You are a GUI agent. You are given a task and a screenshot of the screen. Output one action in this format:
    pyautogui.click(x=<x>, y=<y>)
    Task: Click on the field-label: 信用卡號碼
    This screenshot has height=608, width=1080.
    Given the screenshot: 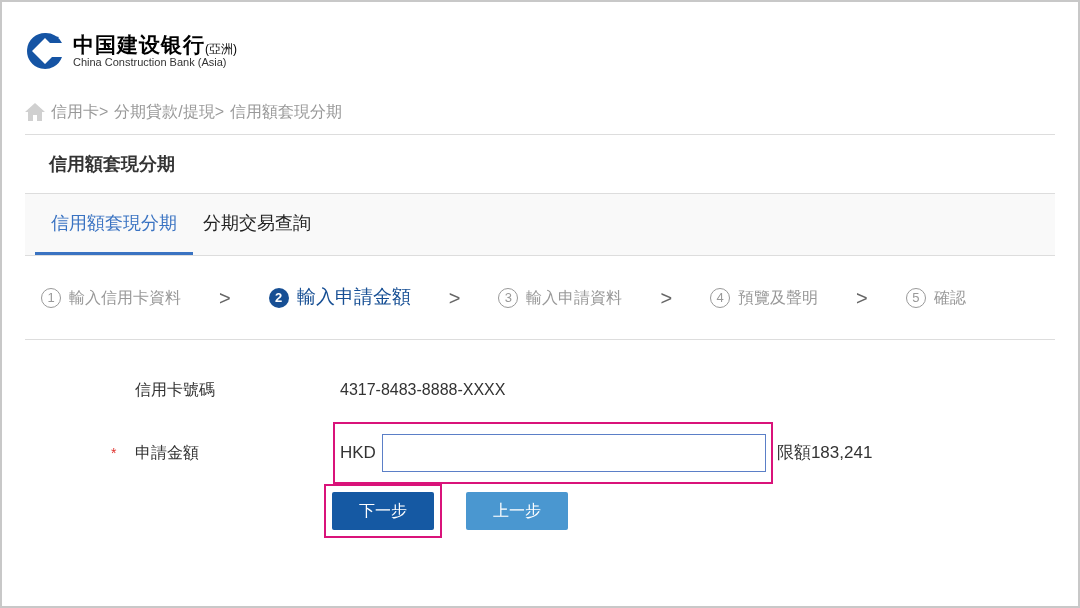 What is the action you would take?
    pyautogui.click(x=175, y=390)
    